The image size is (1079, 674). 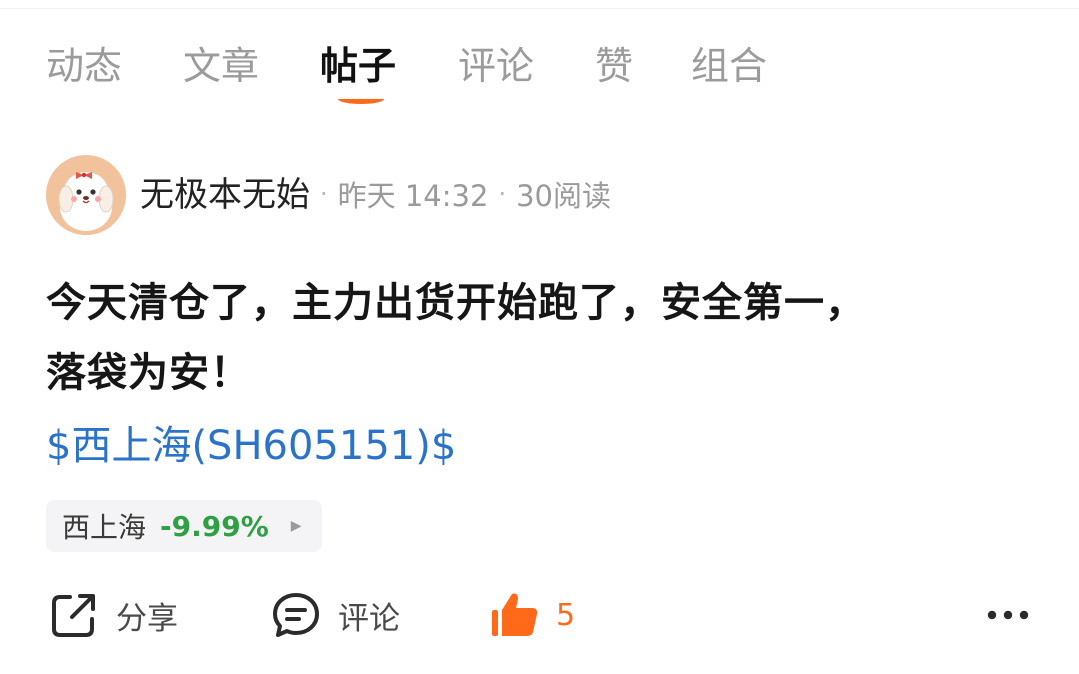 What do you see at coordinates (566, 615) in the screenshot?
I see `like-count: 5` at bounding box center [566, 615].